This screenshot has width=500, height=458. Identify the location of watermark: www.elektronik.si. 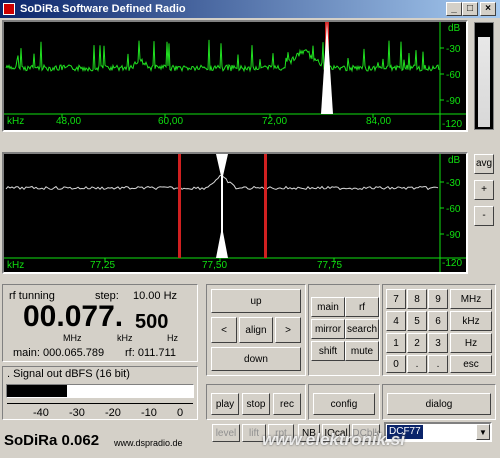
(333, 439).